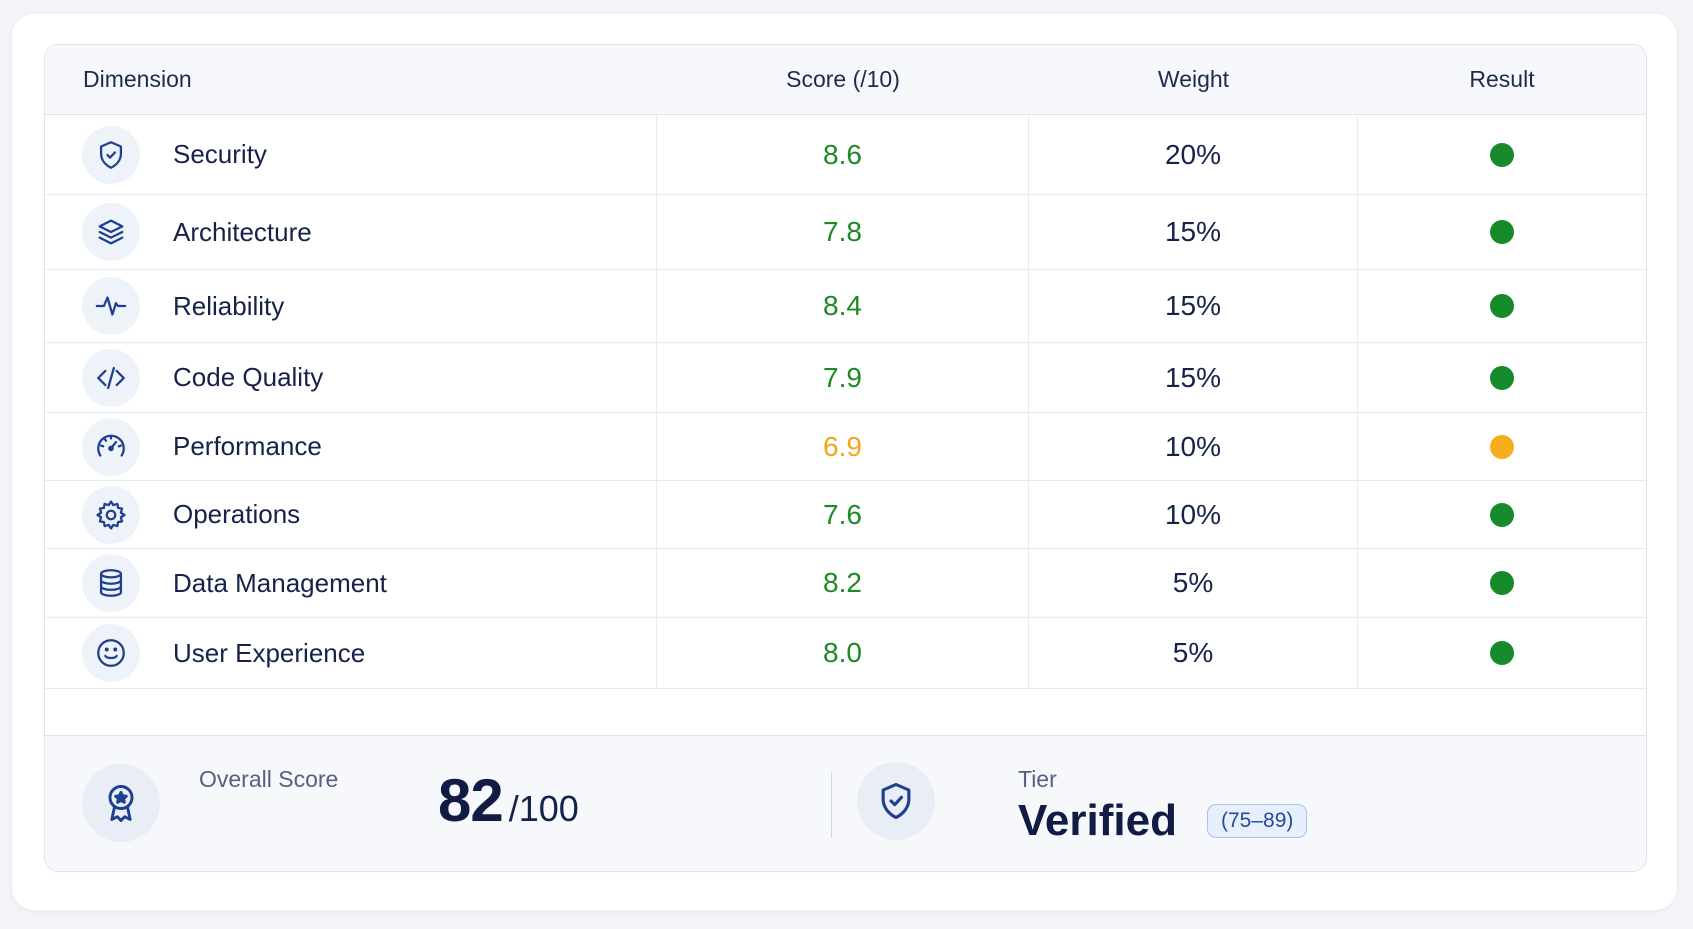  I want to click on score-cell: 8.0, so click(843, 653).